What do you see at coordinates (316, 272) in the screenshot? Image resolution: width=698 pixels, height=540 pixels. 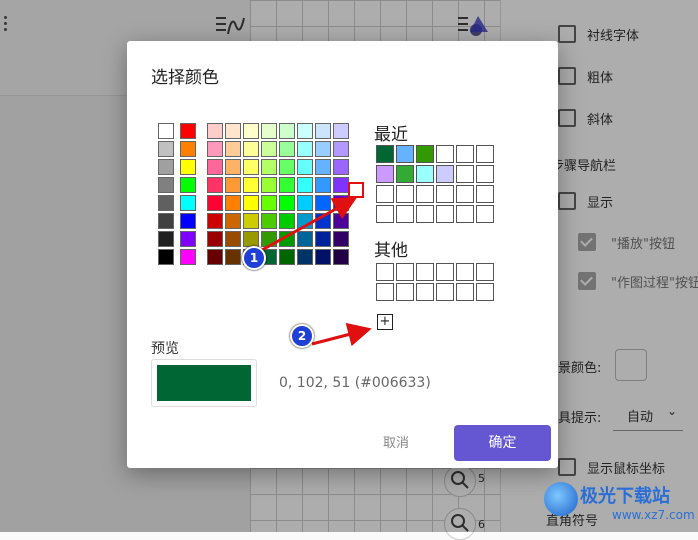 I see `annotation-arrows` at bounding box center [316, 272].